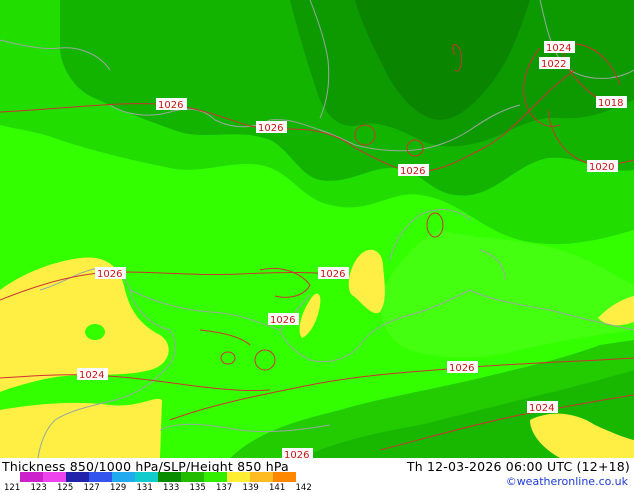 This screenshot has height=493, width=634. What do you see at coordinates (65, 488) in the screenshot?
I see `legend-tick-label: 125` at bounding box center [65, 488].